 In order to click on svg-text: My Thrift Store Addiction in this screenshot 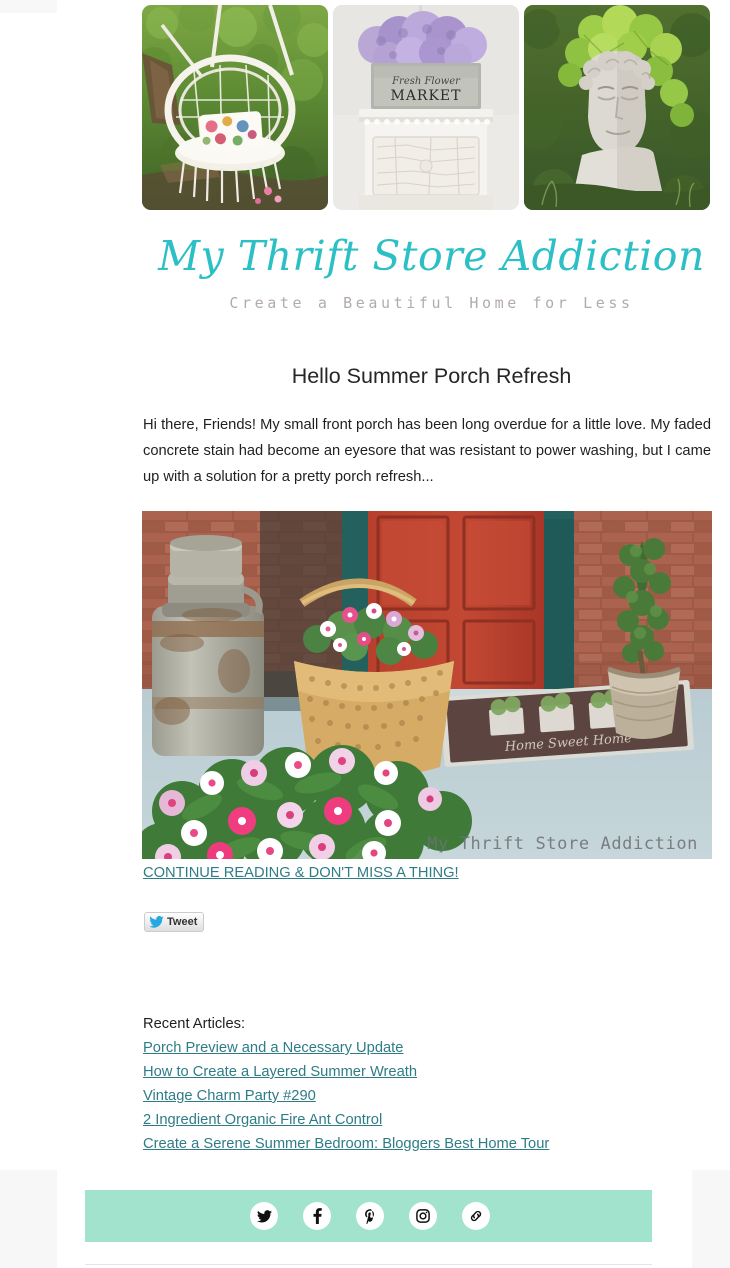, I will do `click(562, 844)`.